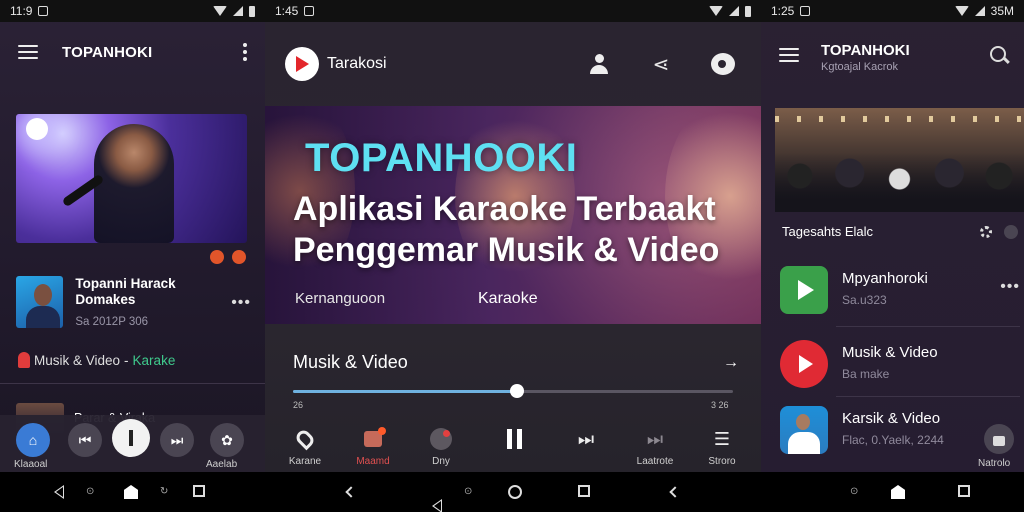 Image resolution: width=1024 pixels, height=512 pixels. Describe the element at coordinates (514, 441) in the screenshot. I see `pause-control` at that location.